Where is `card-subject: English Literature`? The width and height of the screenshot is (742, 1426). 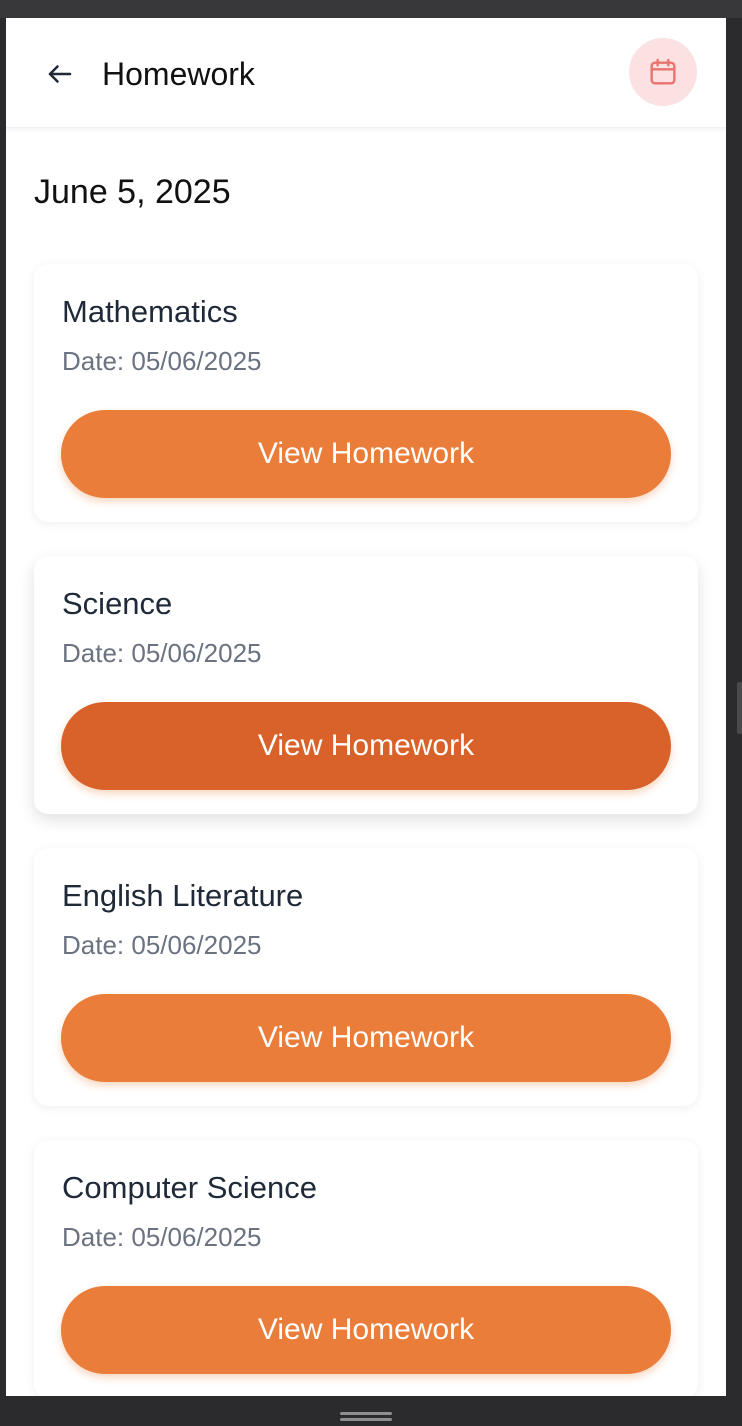
card-subject: English Literature is located at coordinates (183, 895).